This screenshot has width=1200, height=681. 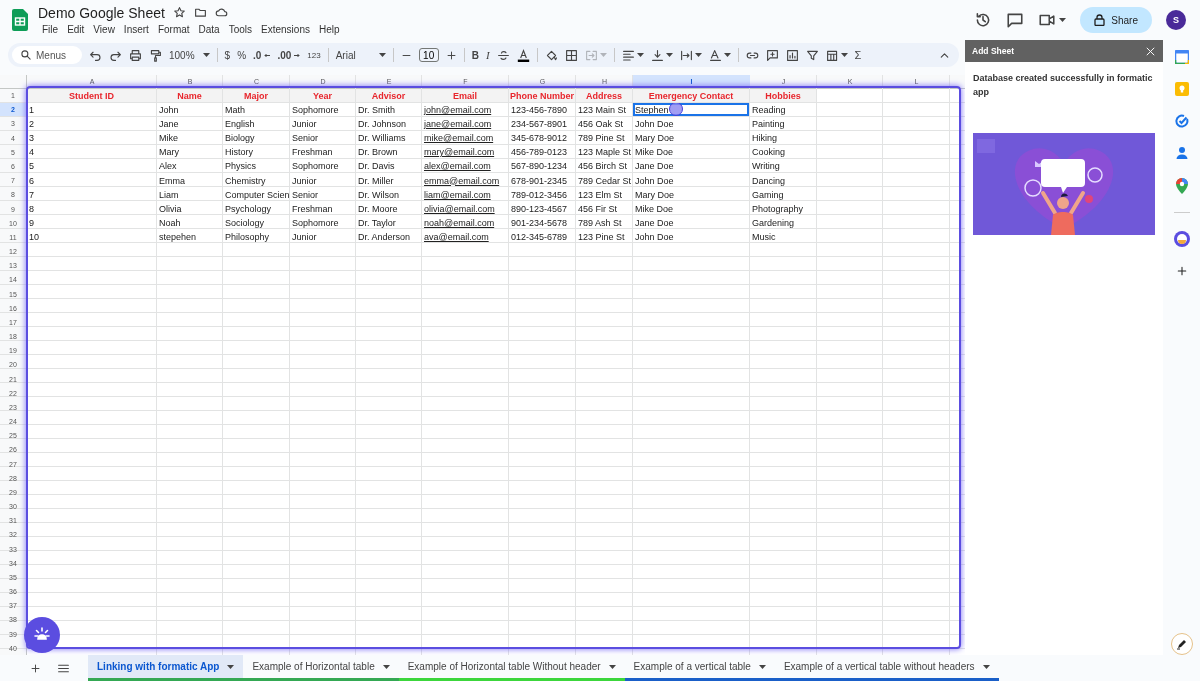 I want to click on strikethrough-icon, so click(x=503, y=55).